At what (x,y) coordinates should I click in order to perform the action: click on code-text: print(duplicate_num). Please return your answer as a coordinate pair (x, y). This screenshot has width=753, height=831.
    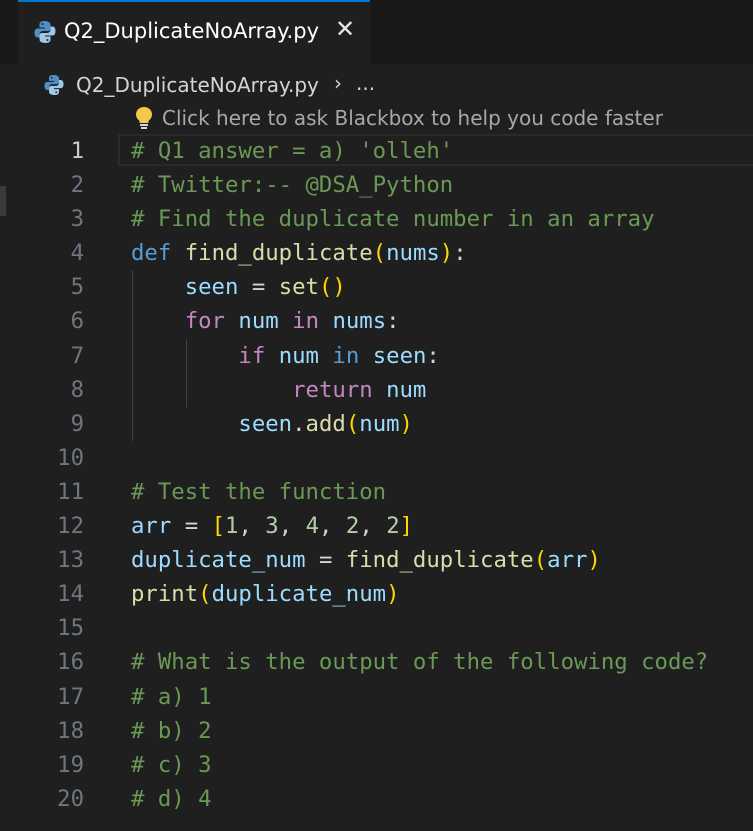
    Looking at the image, I should click on (265, 594).